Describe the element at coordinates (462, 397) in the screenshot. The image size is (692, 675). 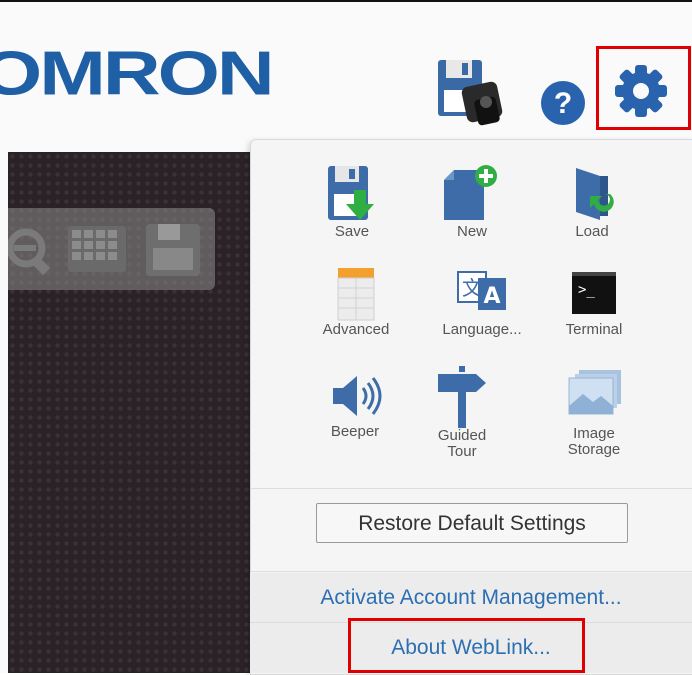
I see `signpost-icon` at that location.